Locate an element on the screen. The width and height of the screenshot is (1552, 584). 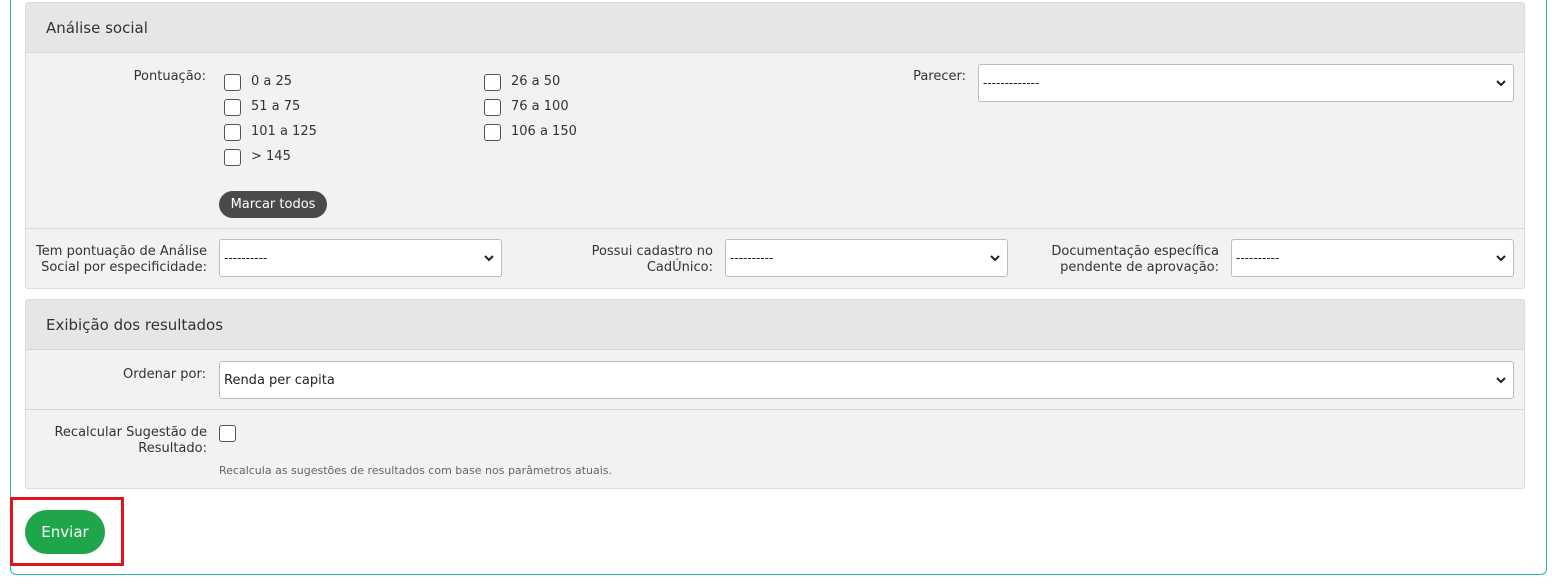
docs-label-line2: pendente de aprovação: is located at coordinates (1139, 267).